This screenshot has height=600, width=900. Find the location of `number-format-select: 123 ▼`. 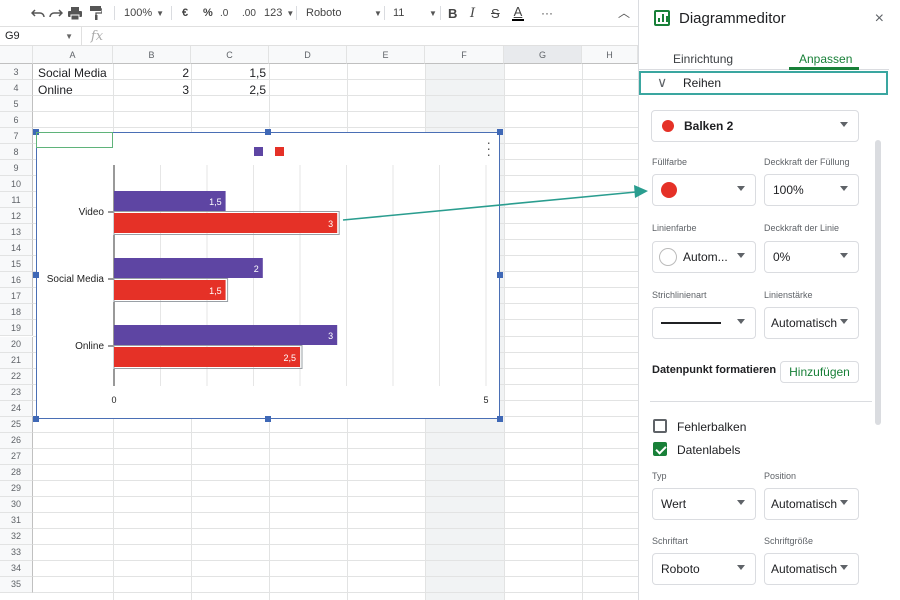

number-format-select: 123 ▼ is located at coordinates (279, 13).